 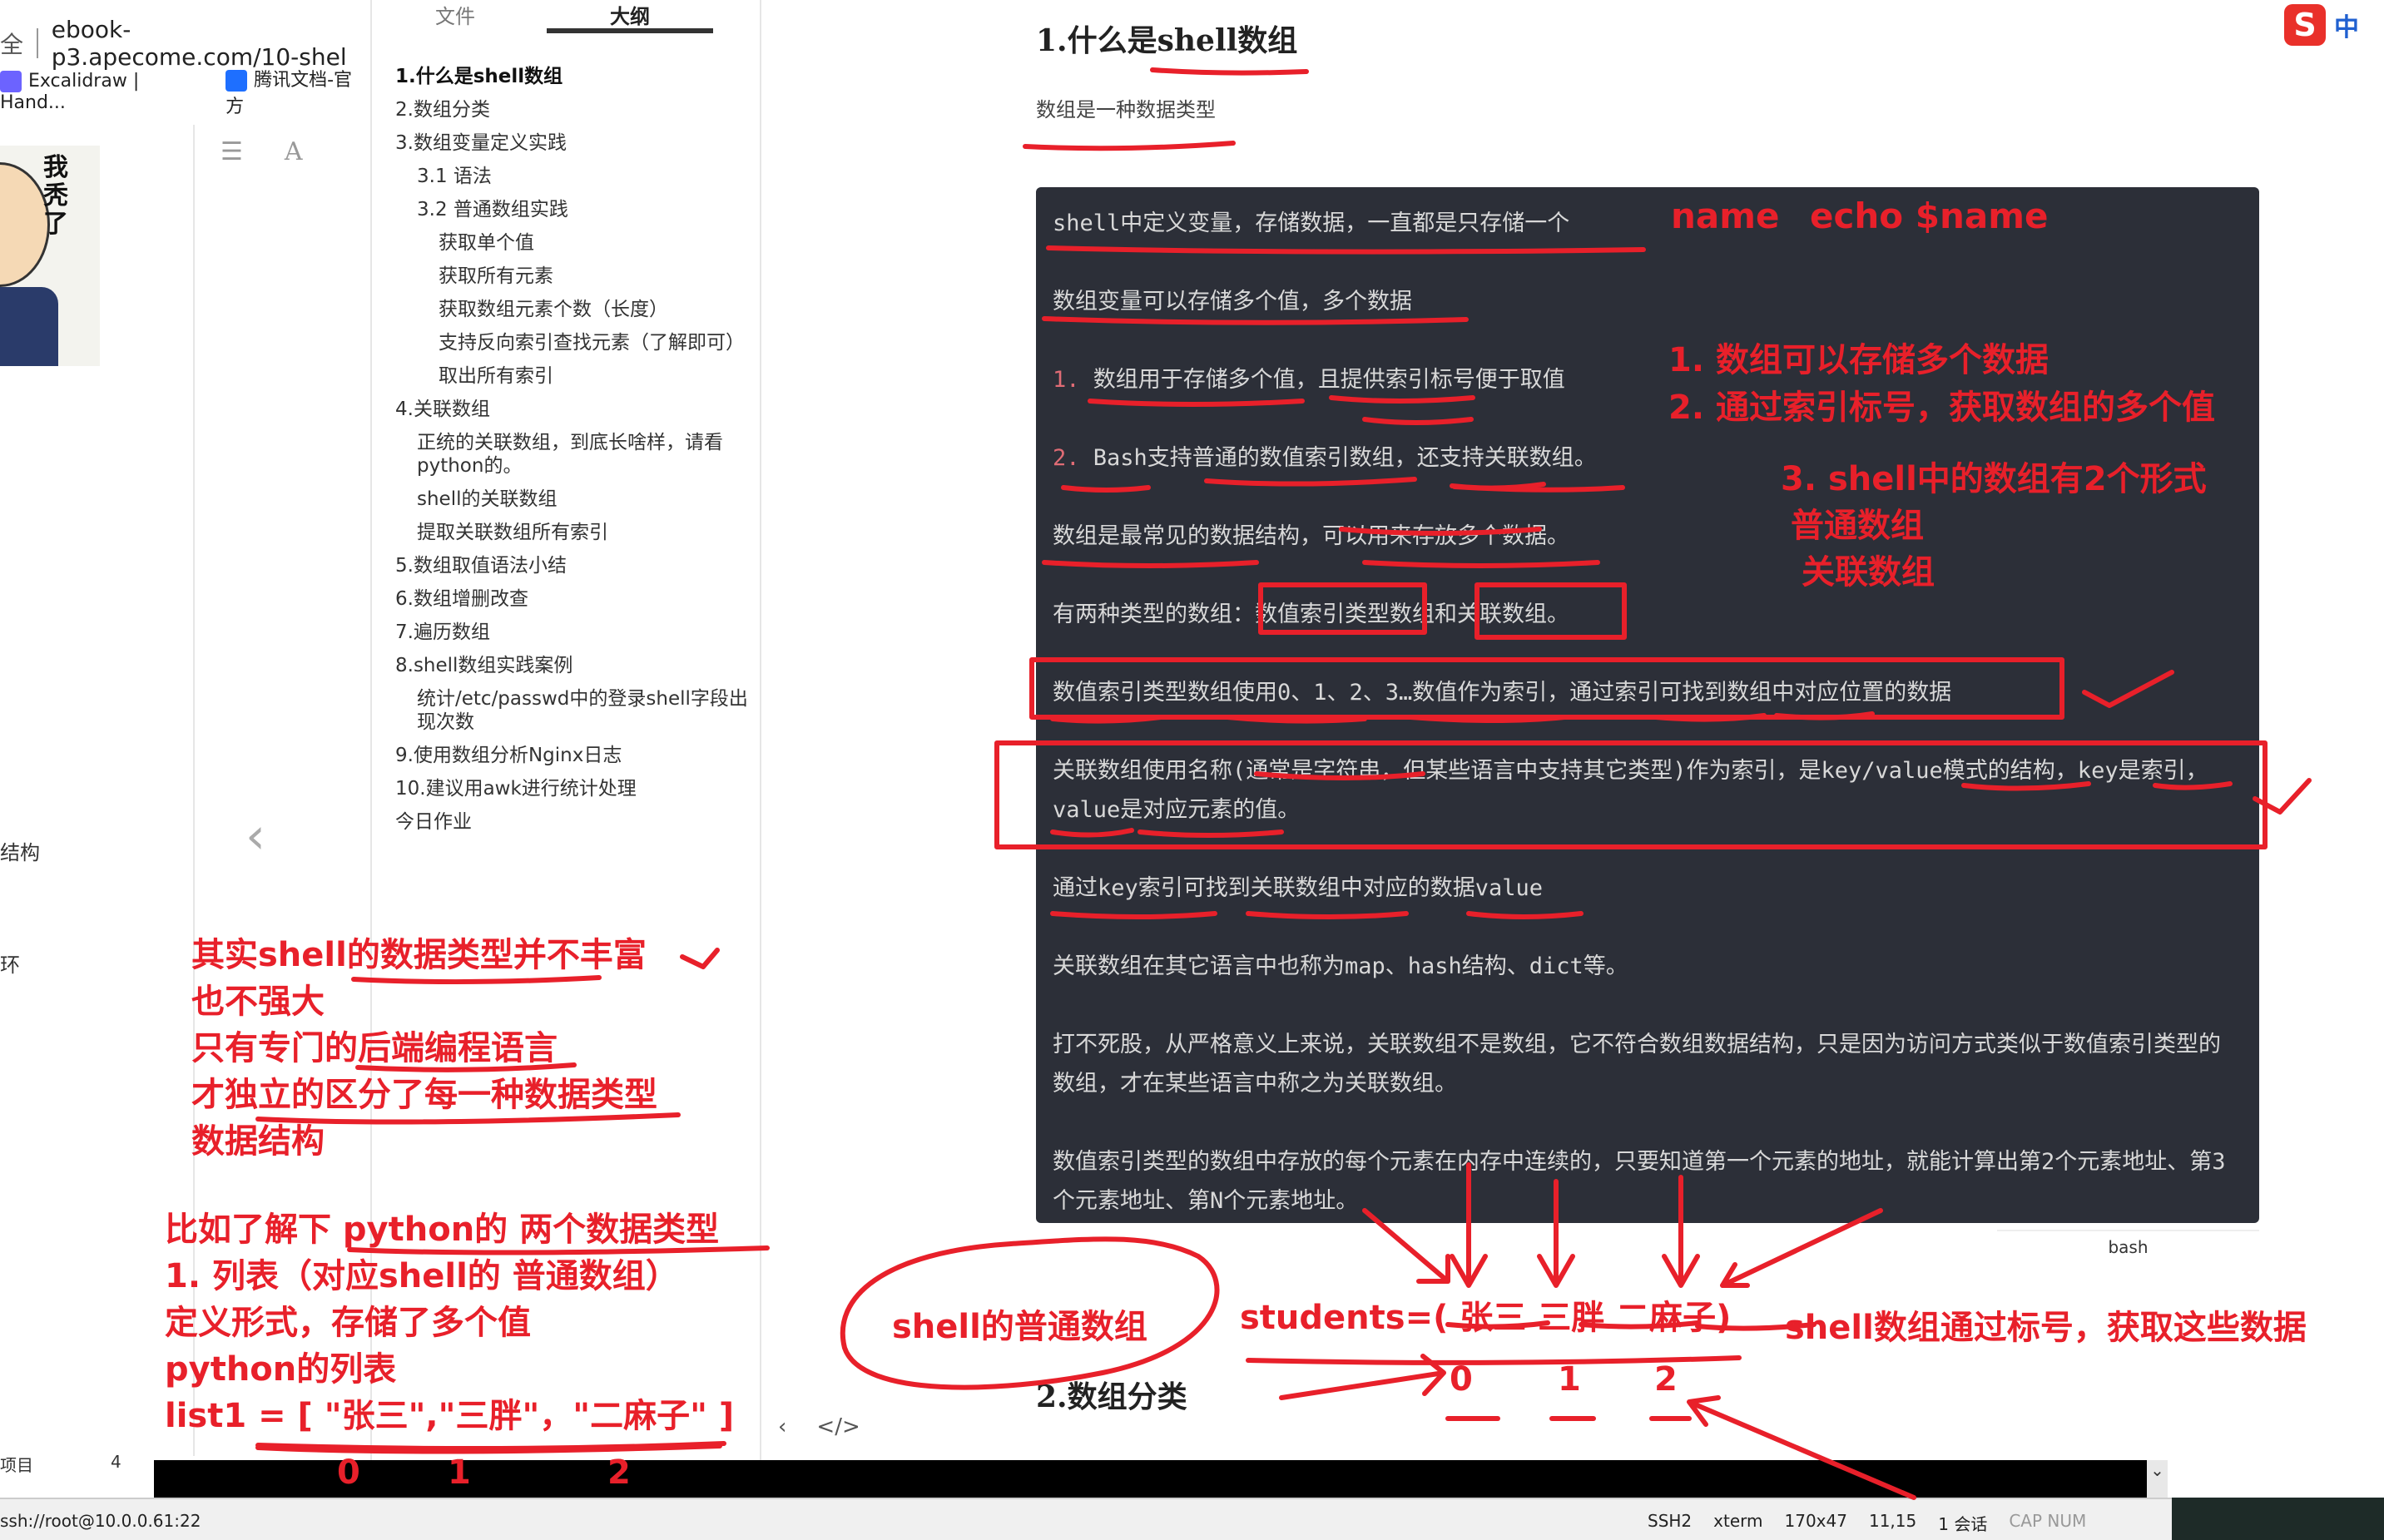 What do you see at coordinates (574, 76) in the screenshot?
I see `outline-item: 1.什么是shell数组` at bounding box center [574, 76].